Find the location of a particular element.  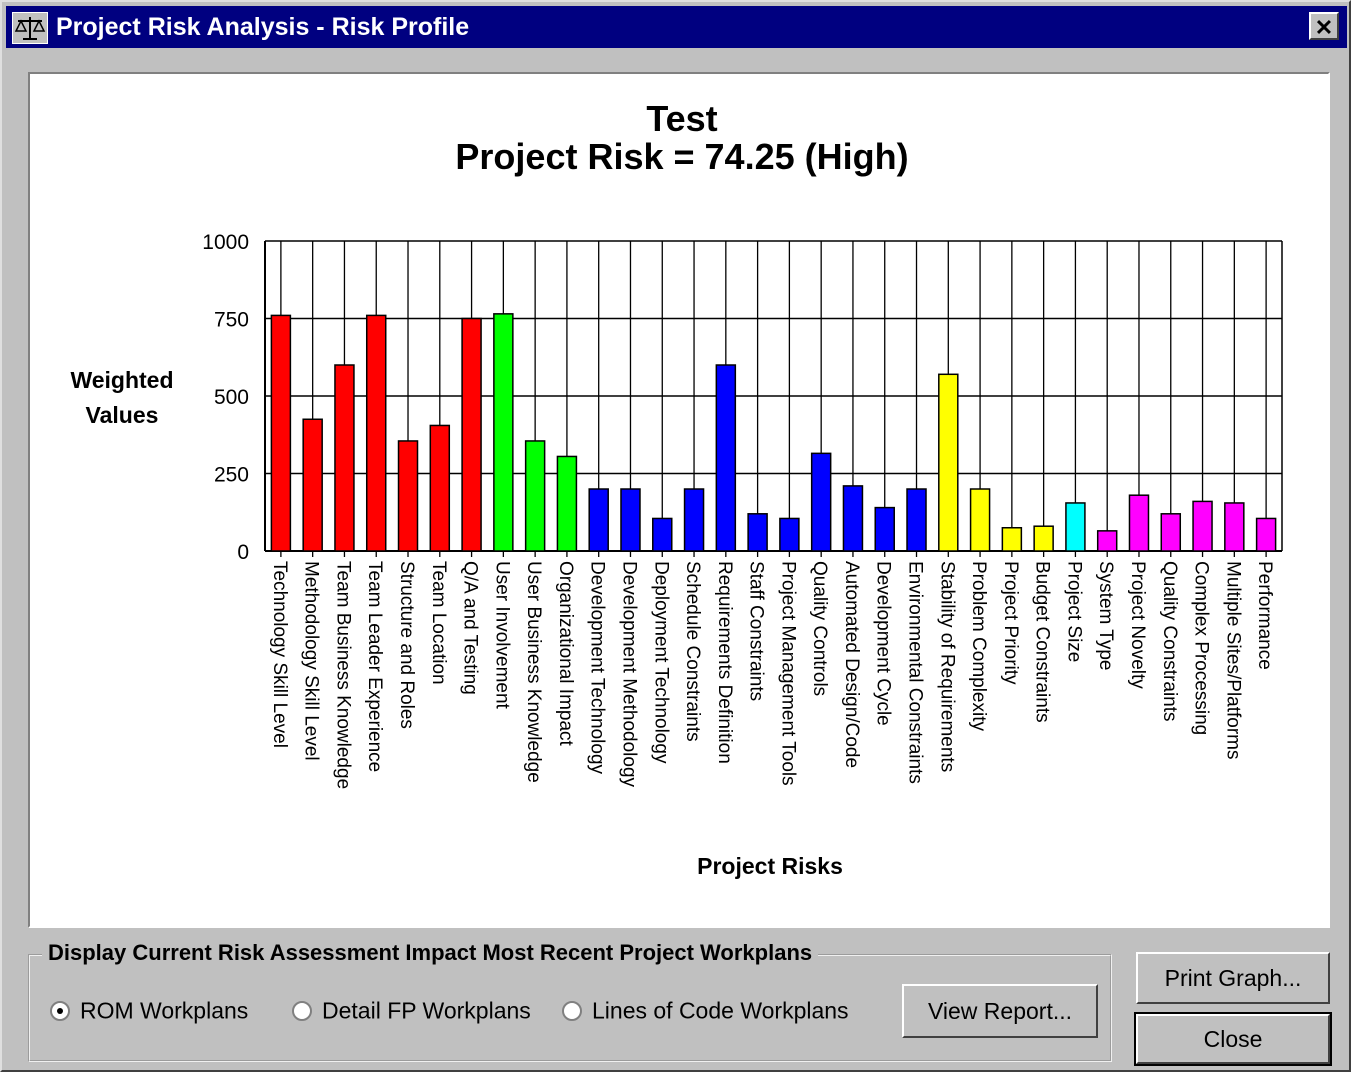

x-tick-label: Requirements Definition is located at coordinates (724, 662).